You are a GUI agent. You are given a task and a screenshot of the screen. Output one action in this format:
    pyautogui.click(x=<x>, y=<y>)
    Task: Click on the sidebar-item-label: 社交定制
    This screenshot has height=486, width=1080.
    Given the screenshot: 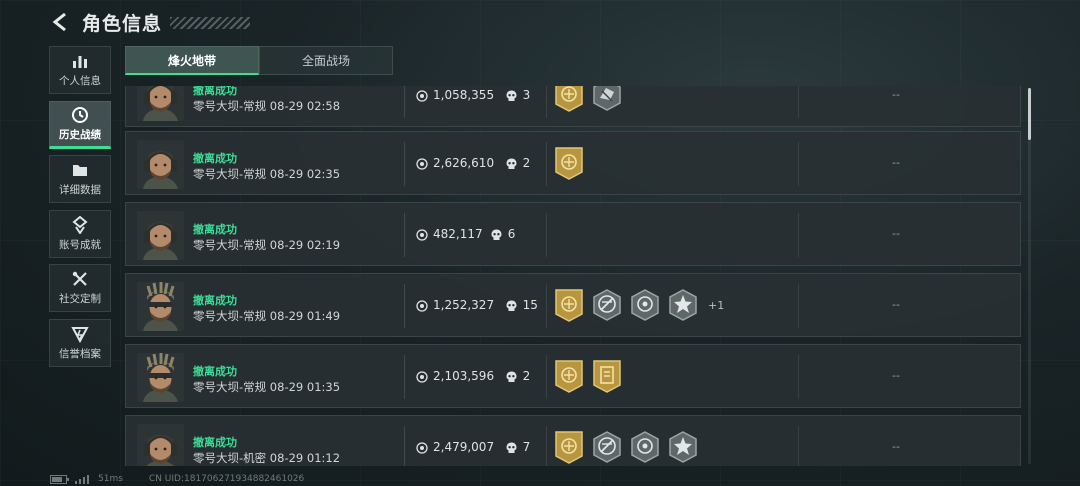 What is the action you would take?
    pyautogui.click(x=80, y=299)
    